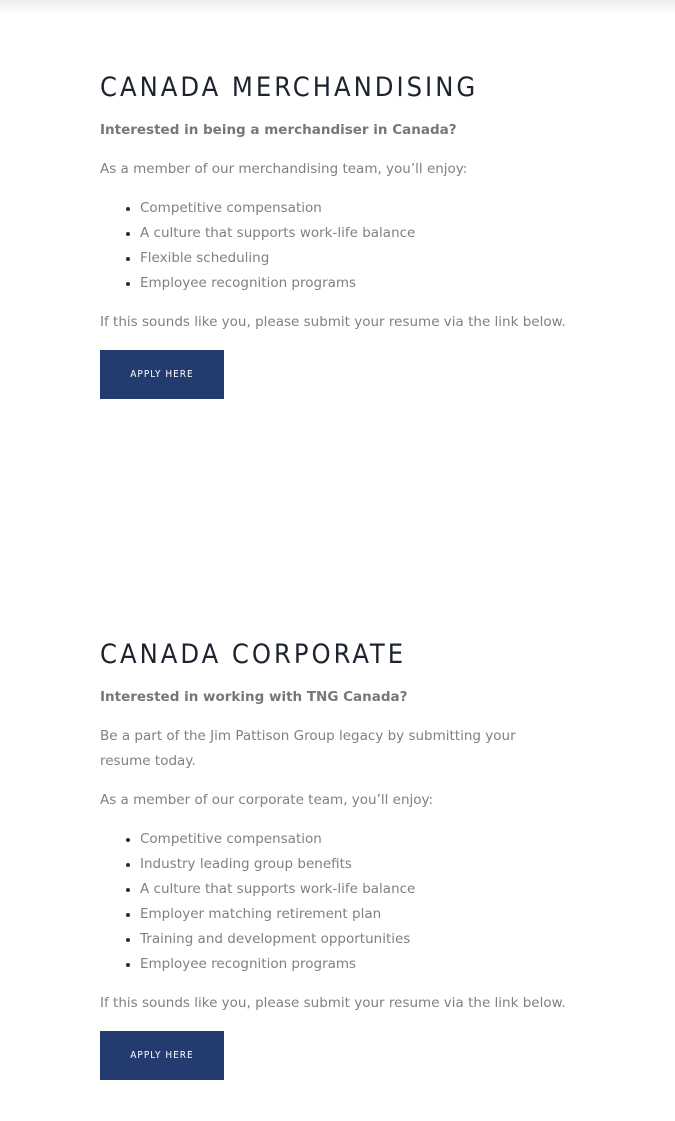  Describe the element at coordinates (355, 914) in the screenshot. I see `list-item: Employer matching retirement plan` at that location.